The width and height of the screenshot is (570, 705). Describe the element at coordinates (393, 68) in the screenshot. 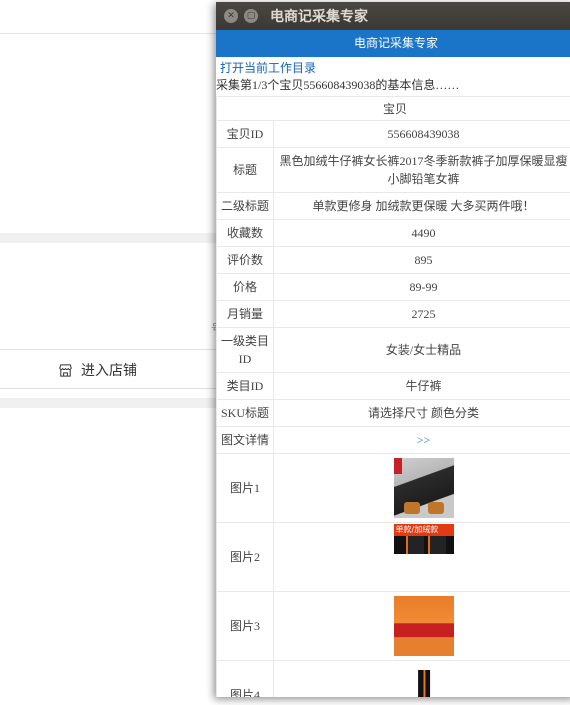

I see `open-work-directory-link: 打开当前工作目录` at that location.